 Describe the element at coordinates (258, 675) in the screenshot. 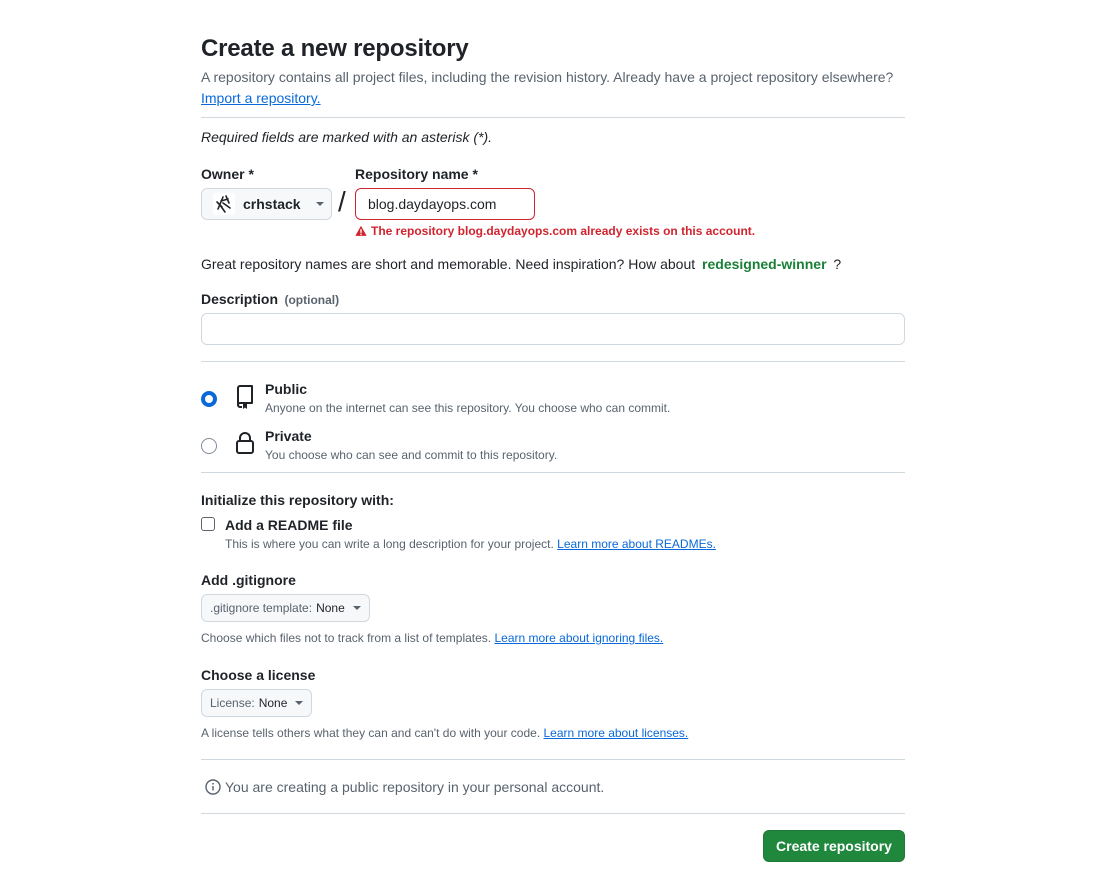

I see `license-heading: Choose a license` at that location.